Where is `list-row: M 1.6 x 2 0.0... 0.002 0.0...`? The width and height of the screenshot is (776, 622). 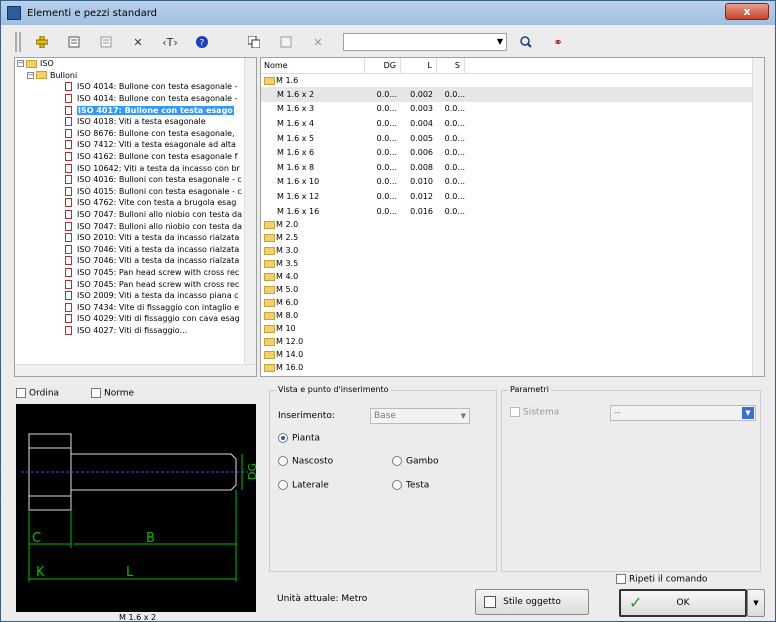
list-row: M 1.6 x 2 0.0... 0.002 0.0... is located at coordinates (512, 94).